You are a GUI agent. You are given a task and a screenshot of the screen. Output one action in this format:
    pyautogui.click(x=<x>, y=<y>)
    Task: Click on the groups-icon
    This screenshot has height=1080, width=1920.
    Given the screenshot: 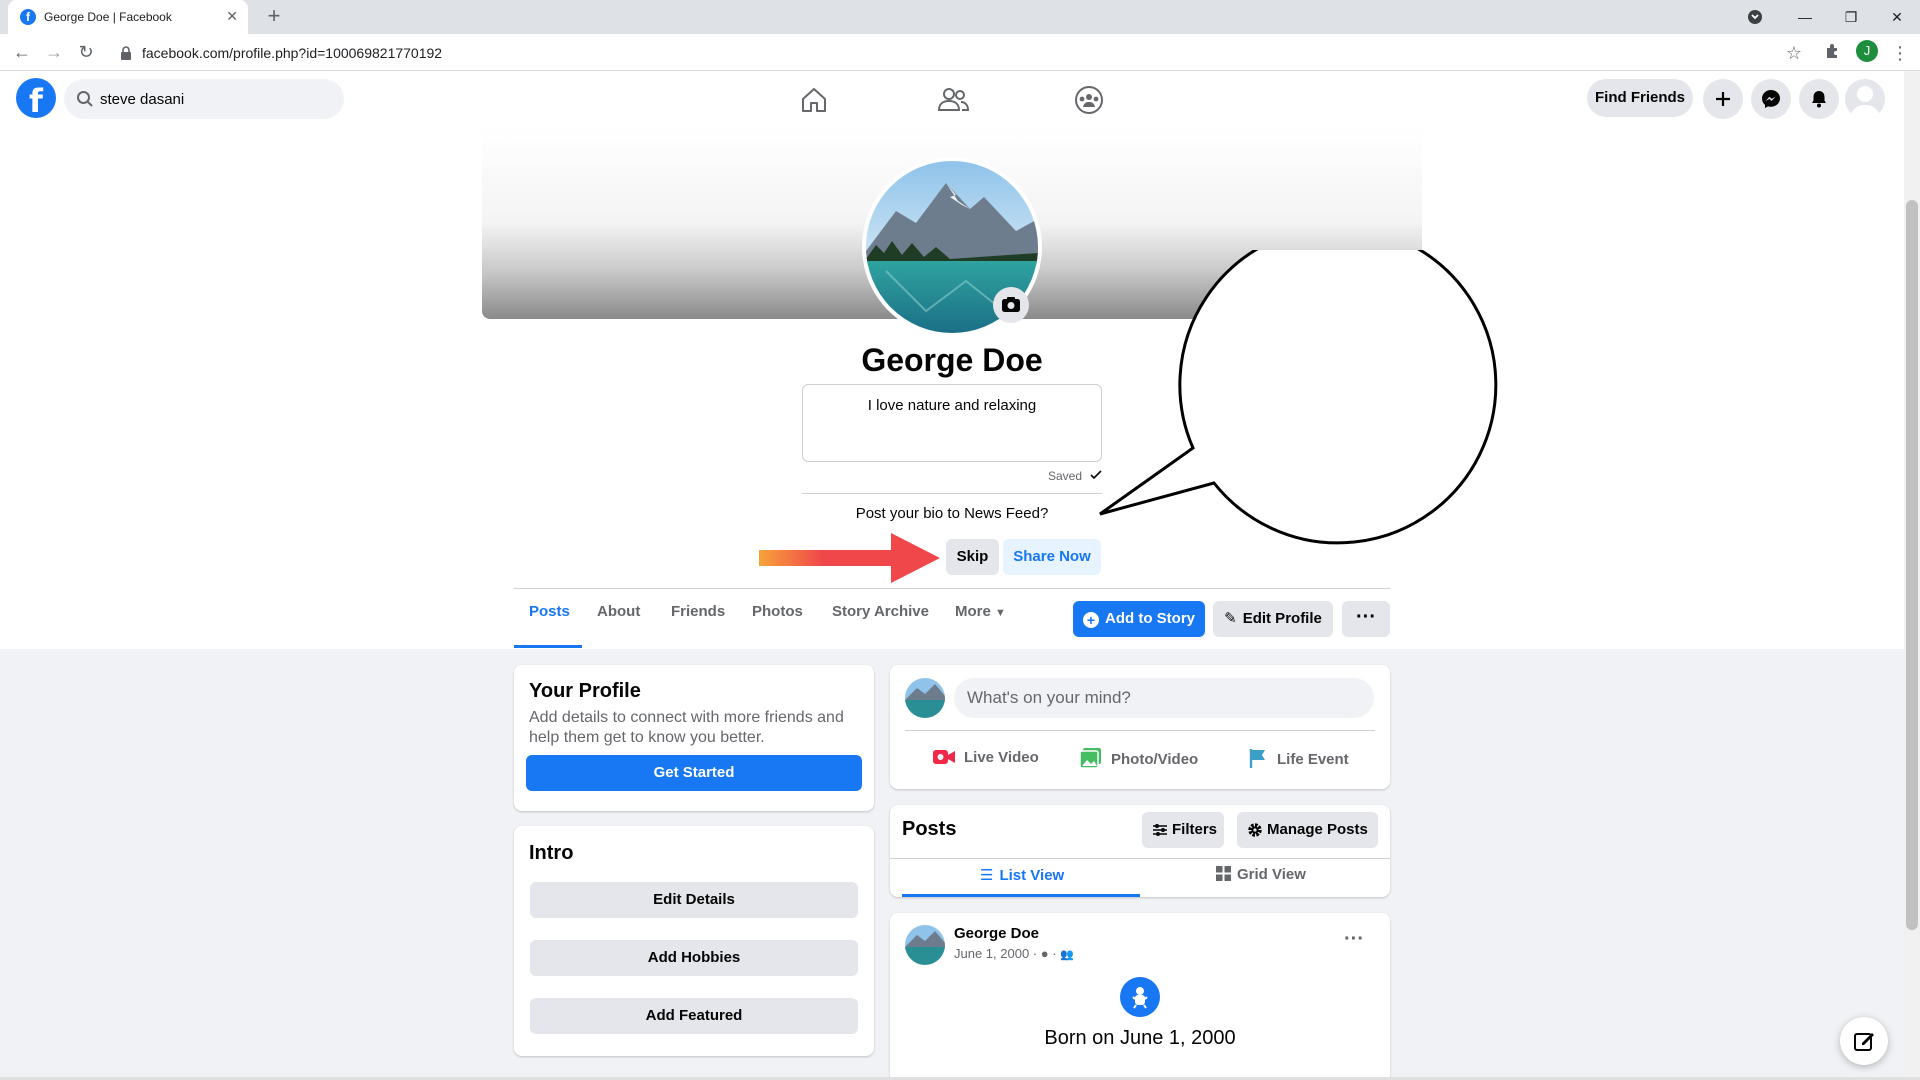 What is the action you would take?
    pyautogui.click(x=1089, y=100)
    